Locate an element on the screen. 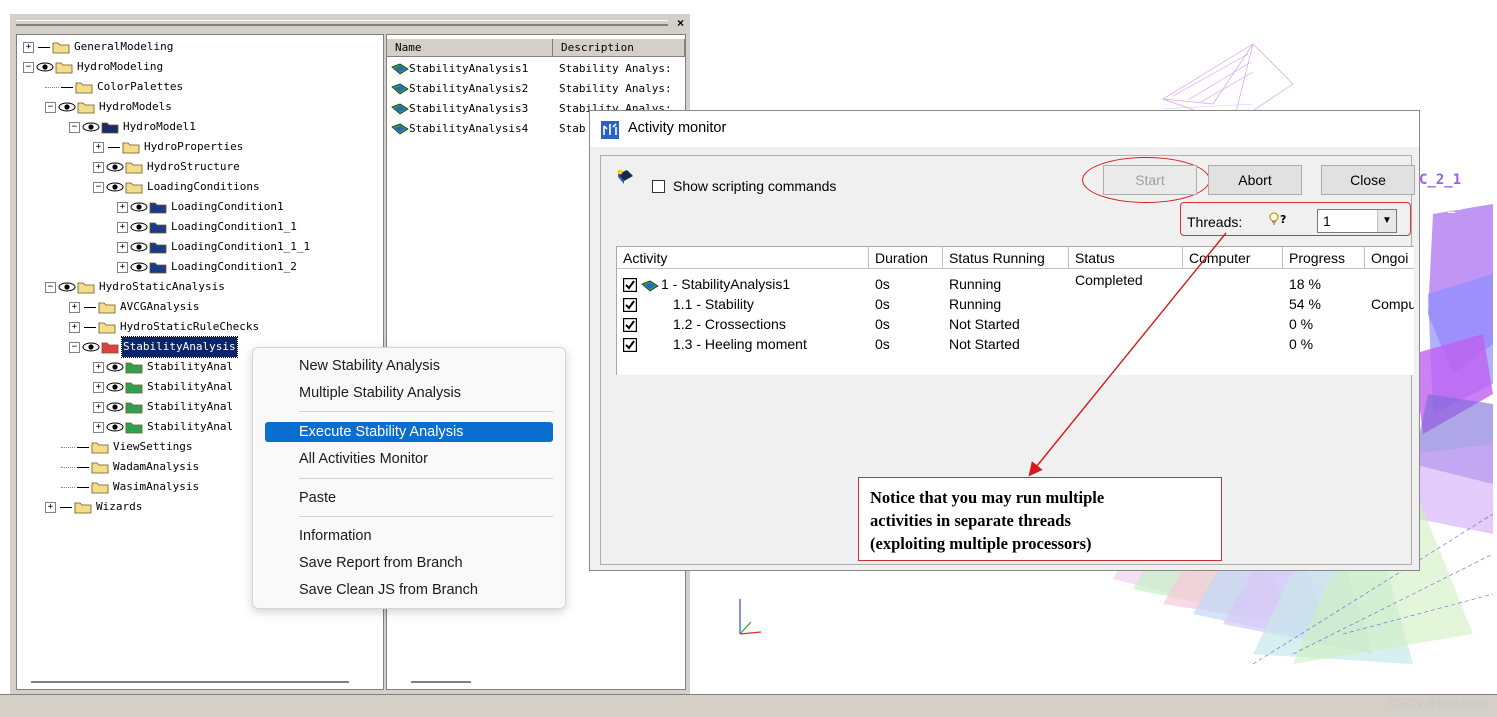 This screenshot has width=1497, height=717. tree-node: − HydroStaticAnalysis is located at coordinates (135, 287).